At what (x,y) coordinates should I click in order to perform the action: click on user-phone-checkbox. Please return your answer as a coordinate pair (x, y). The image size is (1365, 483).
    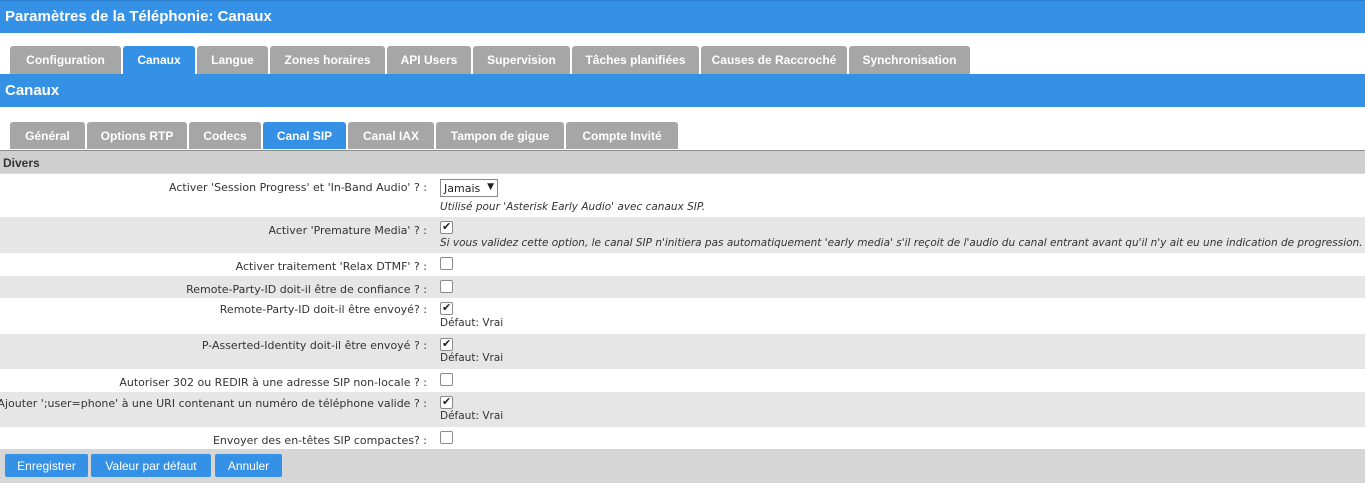
    Looking at the image, I should click on (446, 402).